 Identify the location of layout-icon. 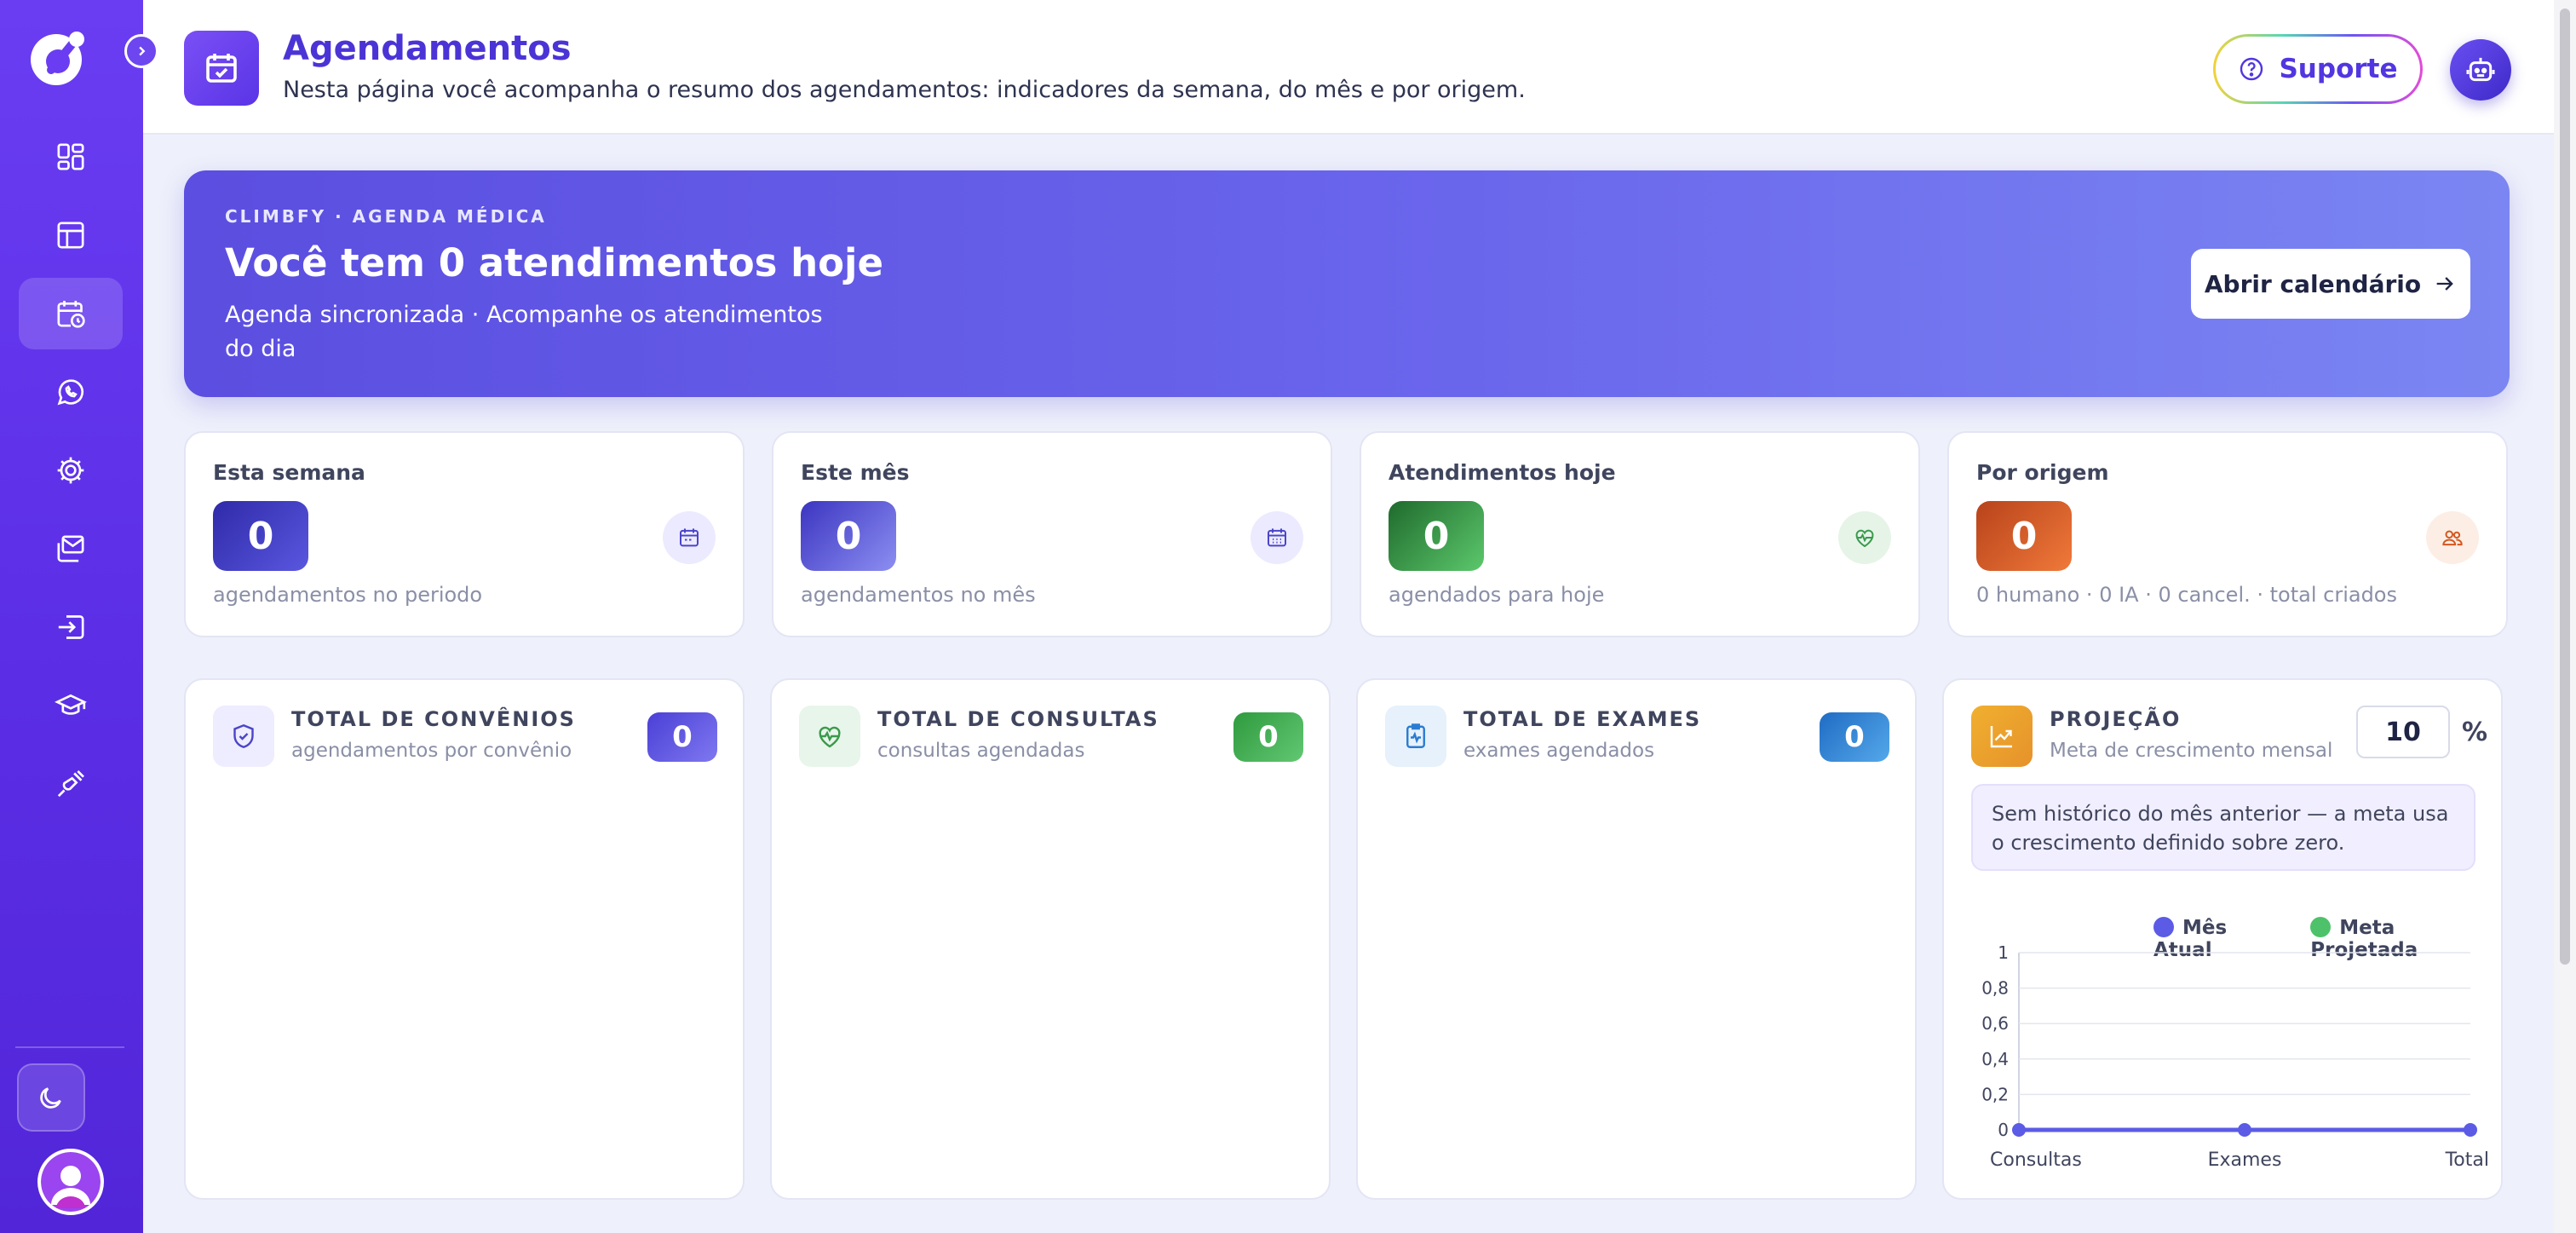
(71, 235).